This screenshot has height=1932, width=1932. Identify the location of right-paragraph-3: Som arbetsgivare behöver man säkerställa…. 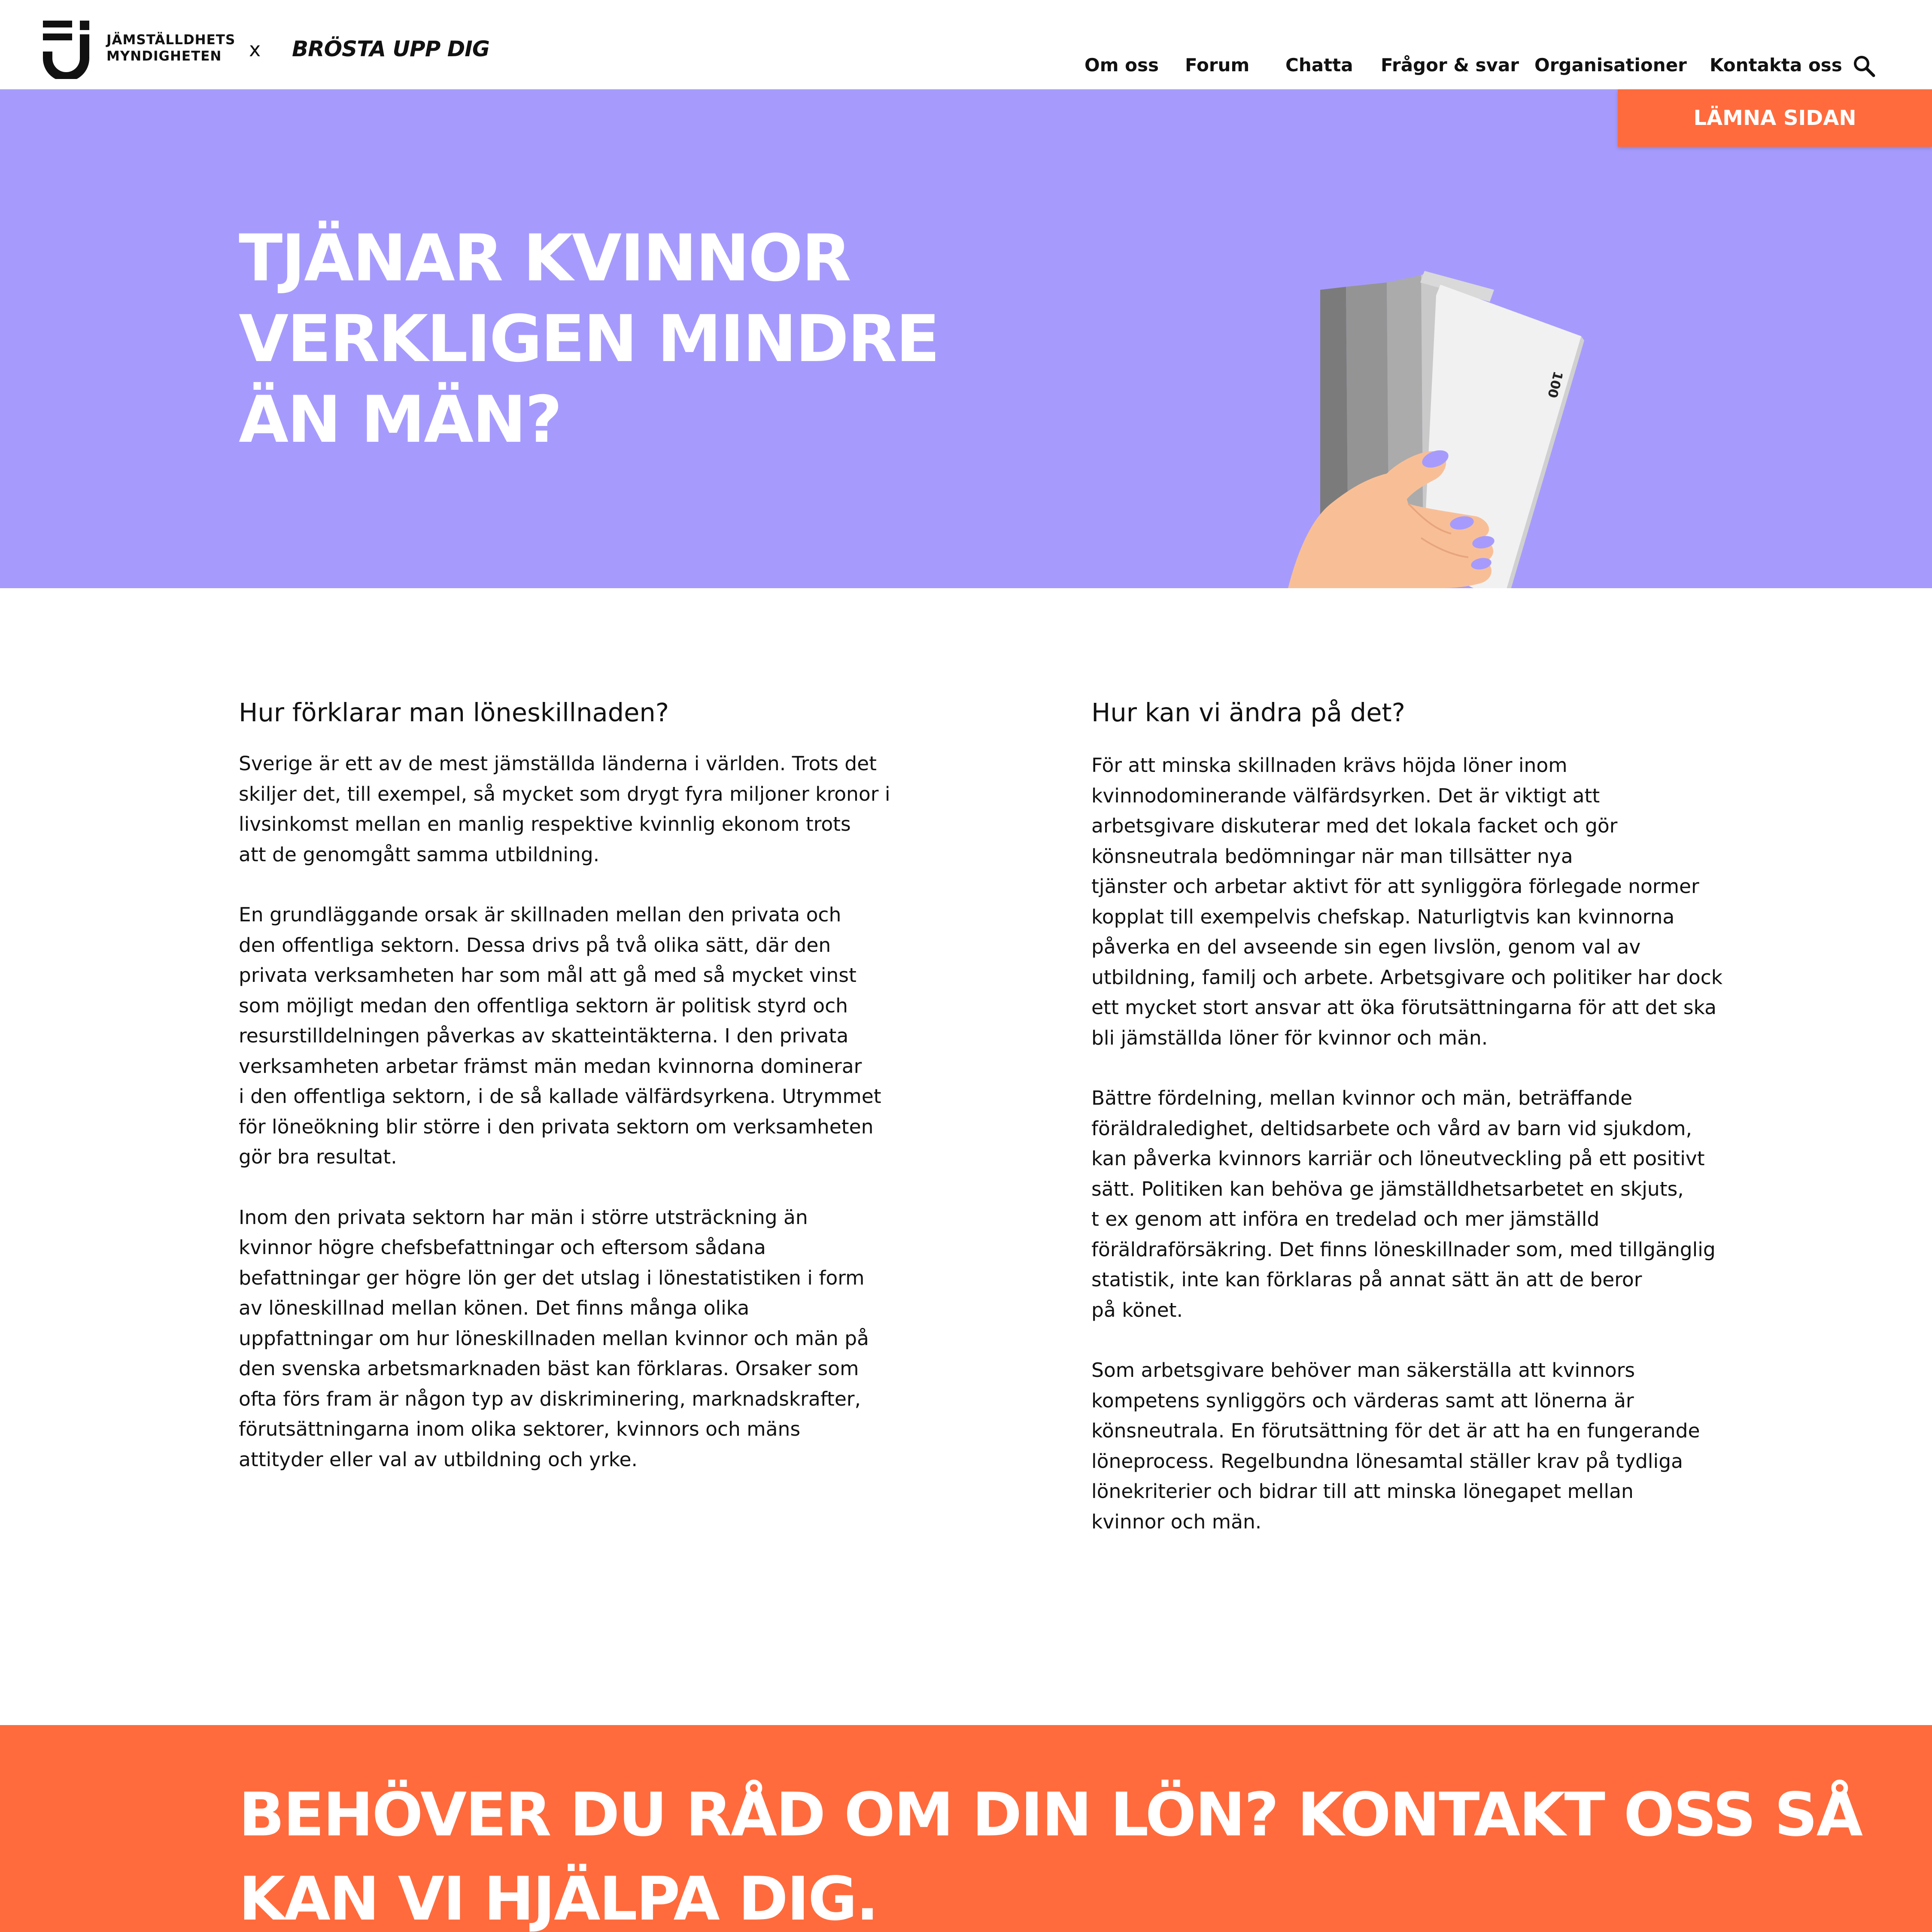
(1426, 1446).